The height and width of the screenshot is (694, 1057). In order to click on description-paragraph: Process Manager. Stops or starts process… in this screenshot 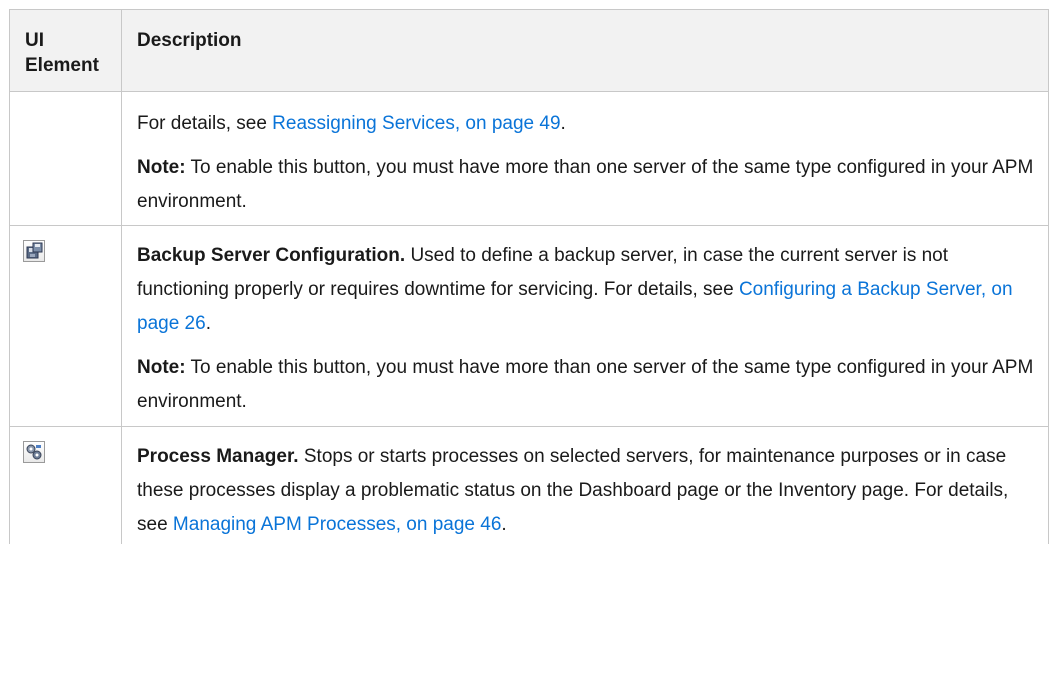, I will do `click(585, 491)`.